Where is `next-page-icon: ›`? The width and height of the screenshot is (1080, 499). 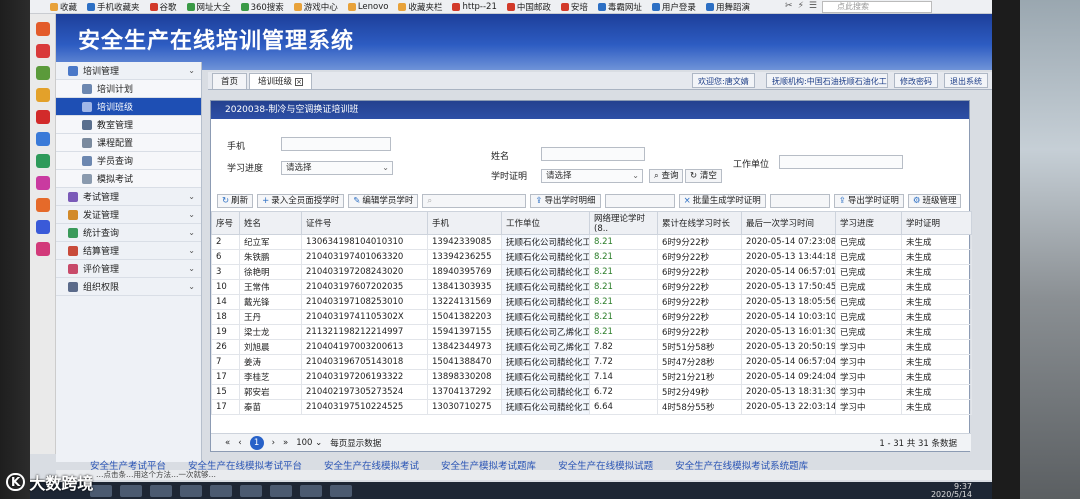
next-page-icon: › is located at coordinates (273, 443).